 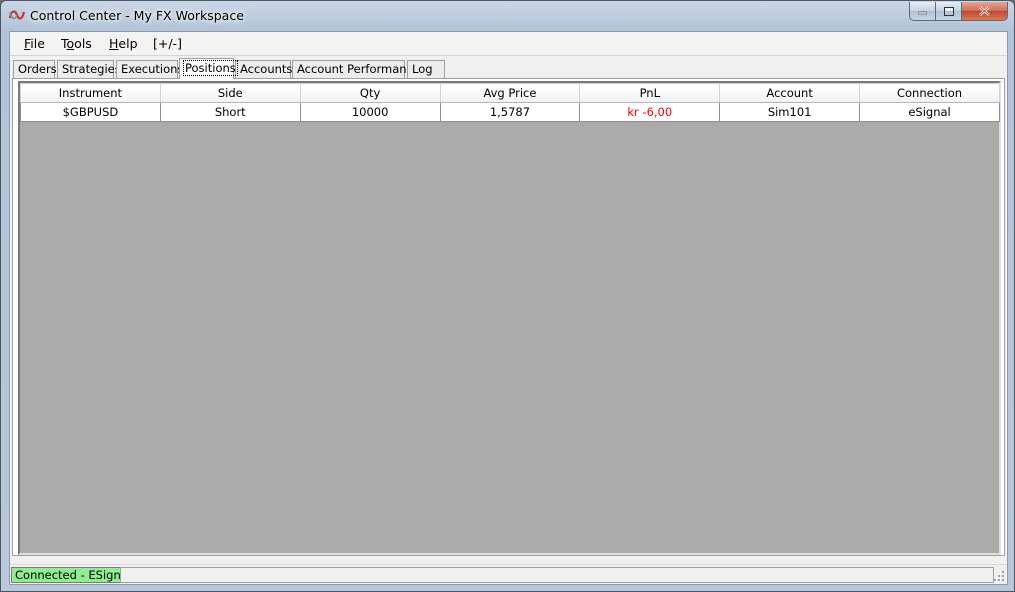 I want to click on menu-tools: Tools, so click(x=76, y=43).